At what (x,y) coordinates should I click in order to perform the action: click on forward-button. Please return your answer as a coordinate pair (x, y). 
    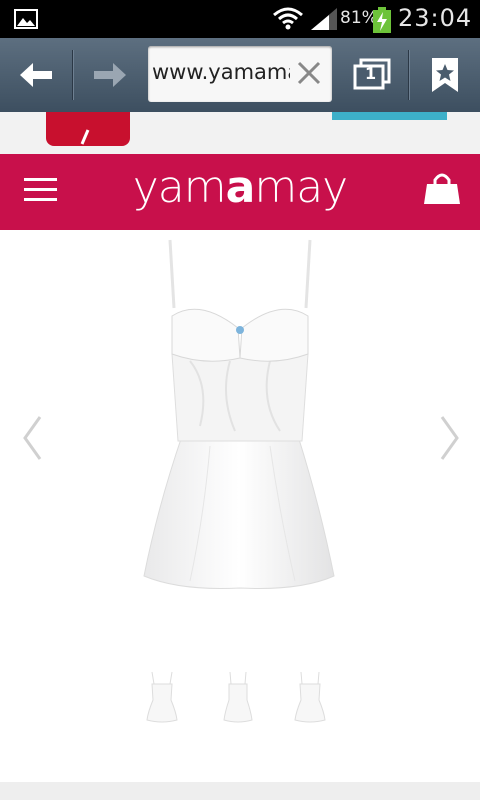
    Looking at the image, I should click on (110, 75).